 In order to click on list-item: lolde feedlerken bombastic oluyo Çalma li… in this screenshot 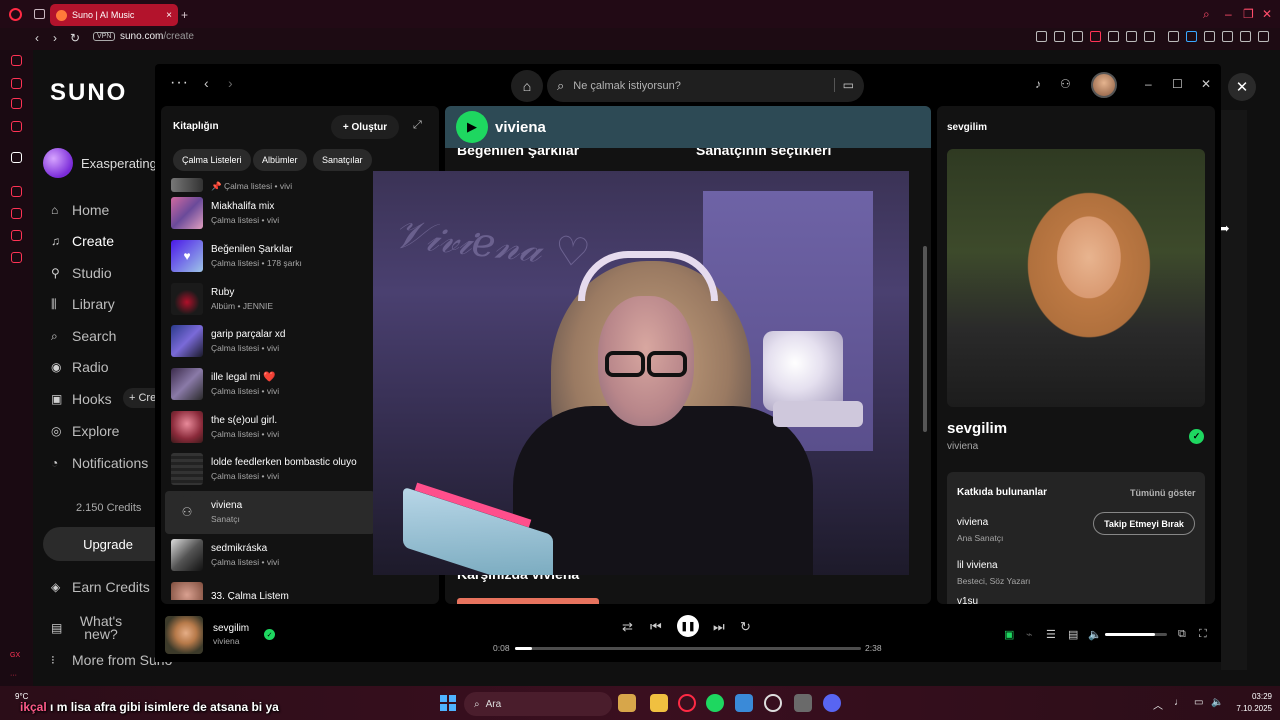, I will do `click(270, 469)`.